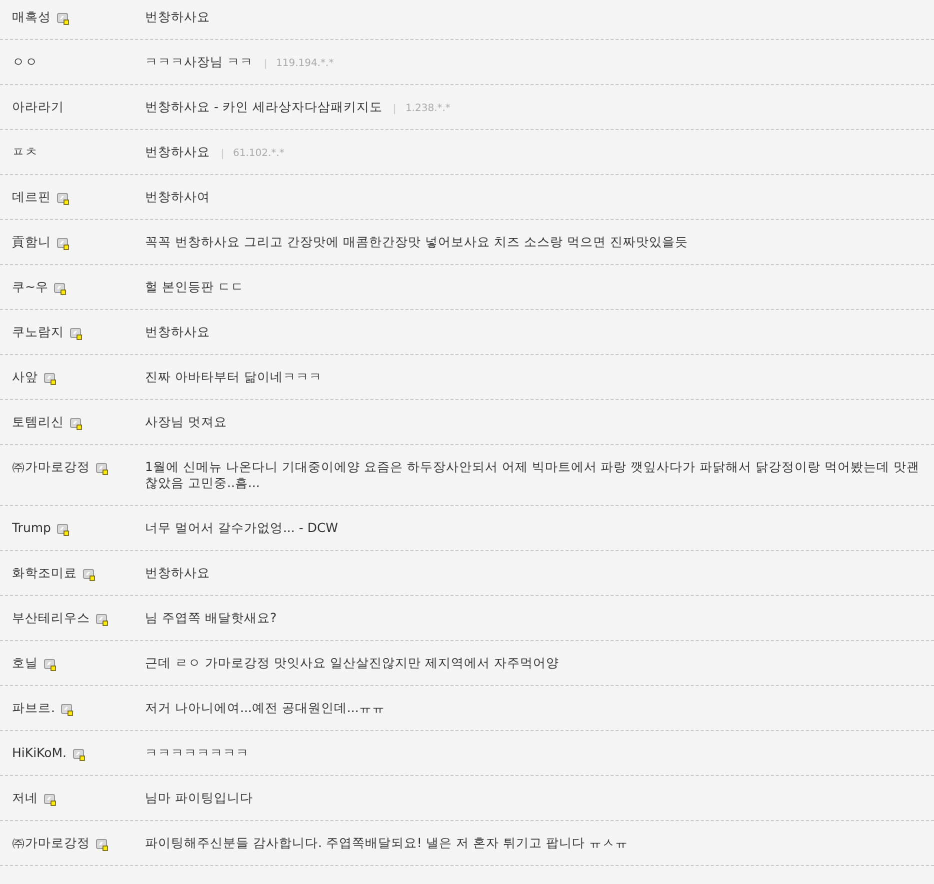 This screenshot has width=934, height=884. Describe the element at coordinates (211, 617) in the screenshot. I see `comment-text: 님 주엽쪽 배달핫새요?` at that location.